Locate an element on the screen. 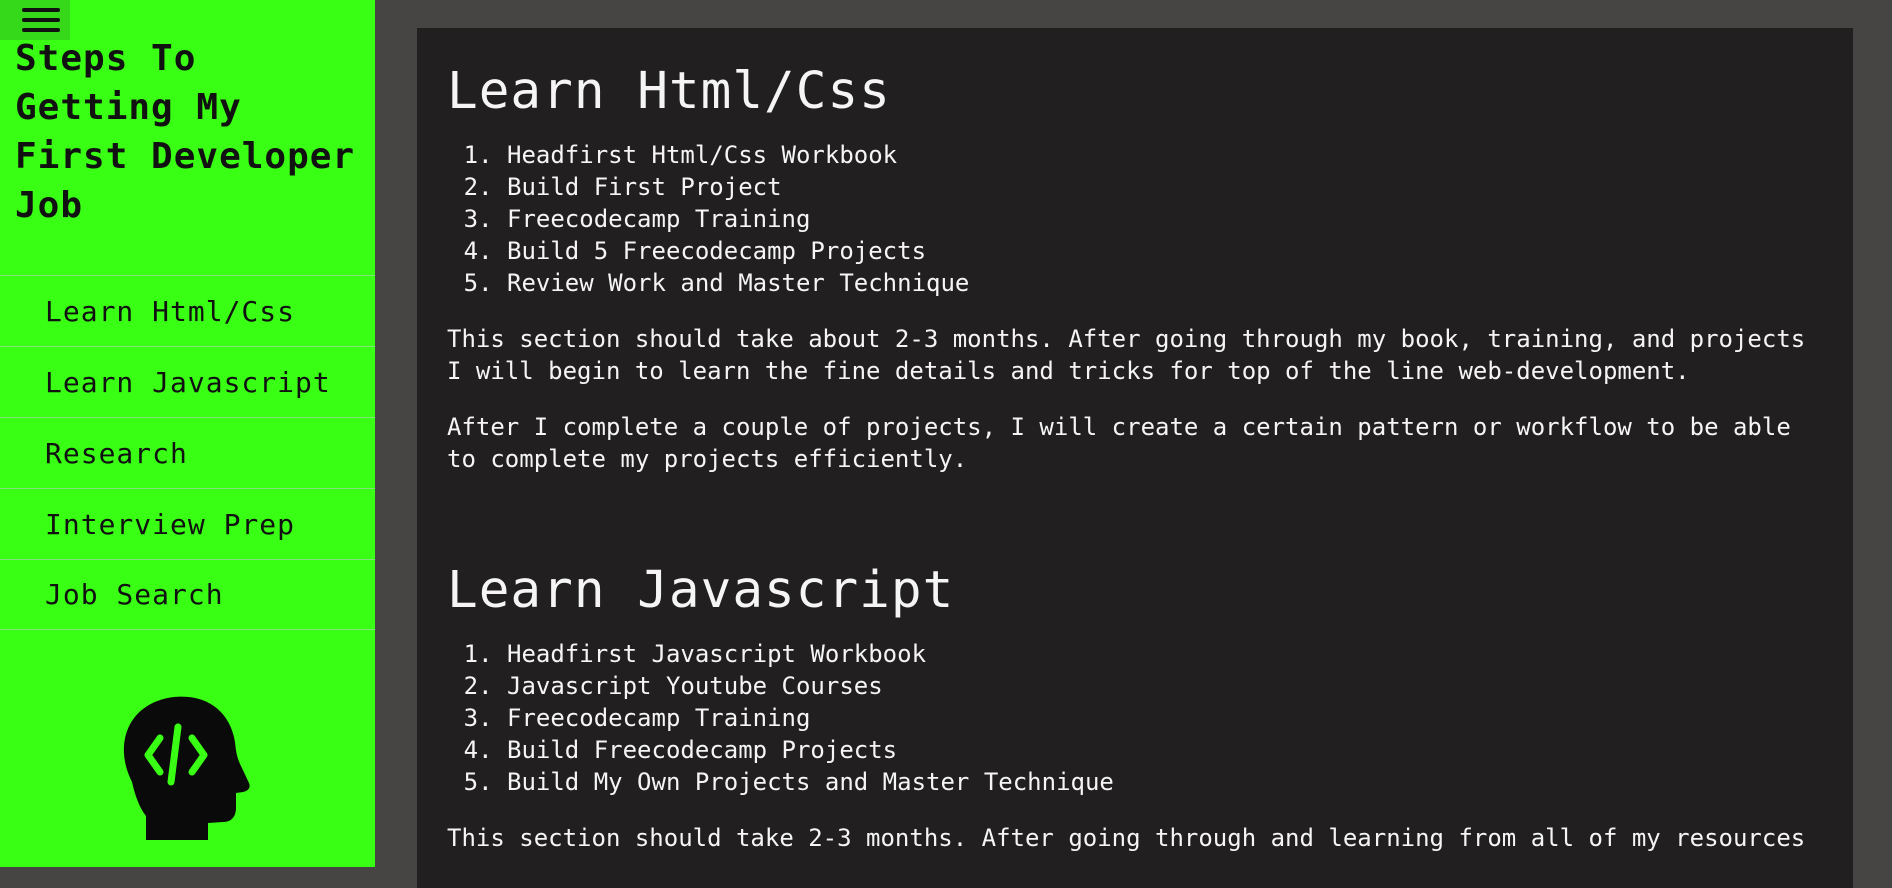 Image resolution: width=1892 pixels, height=888 pixels. nav-item-learn-html-css: Learn Html/Css is located at coordinates (187, 310).